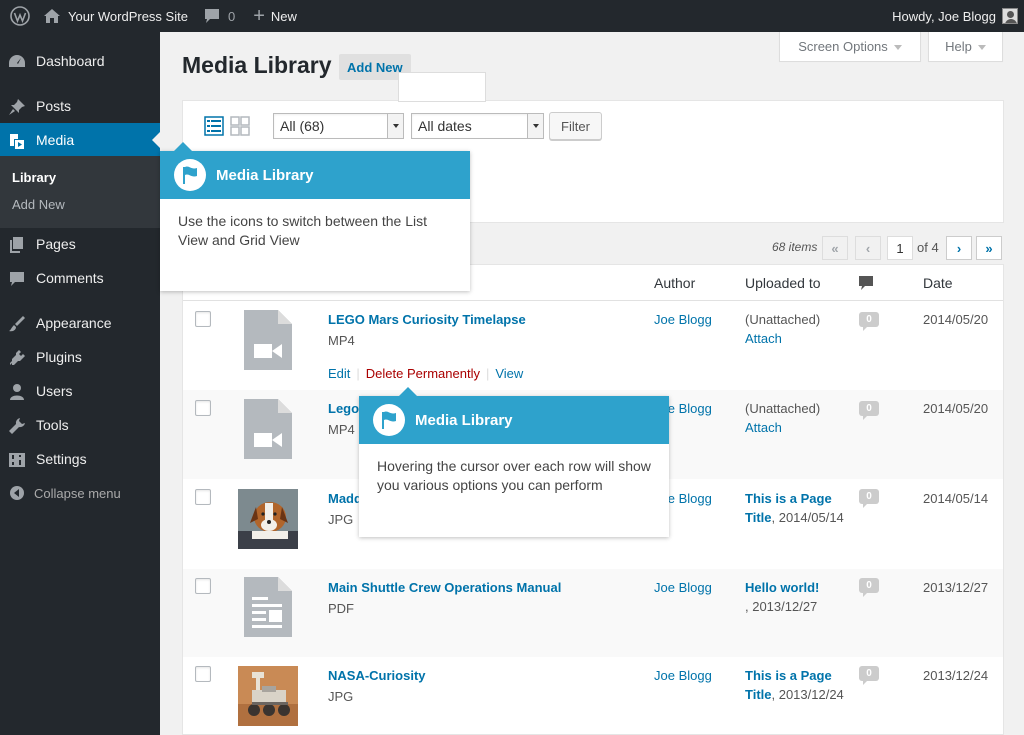 The width and height of the screenshot is (1024, 735). What do you see at coordinates (274, 16) in the screenshot?
I see `new-content-link: + New` at bounding box center [274, 16].